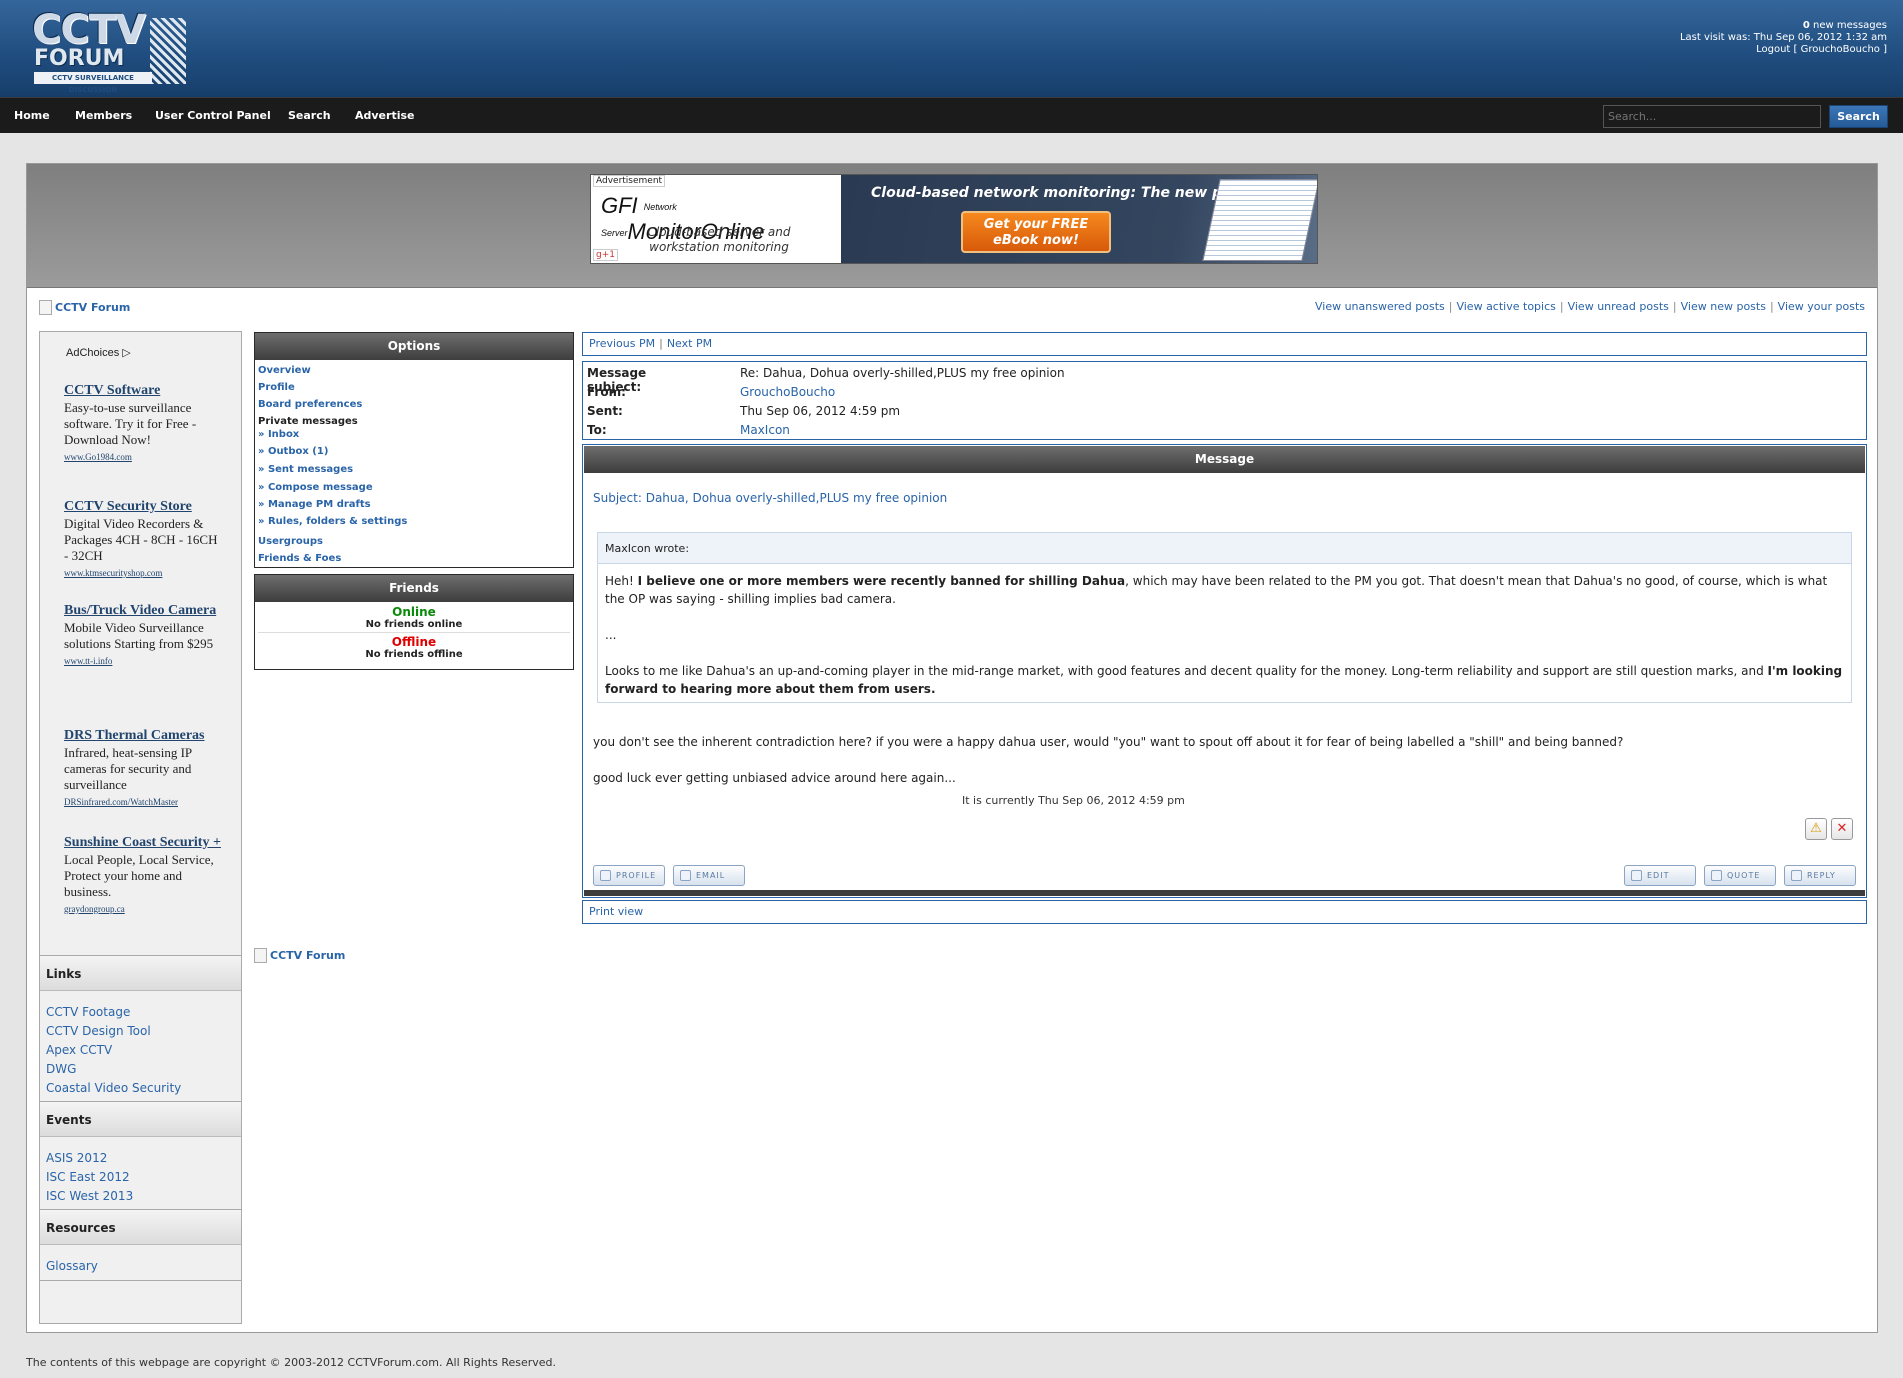 The height and width of the screenshot is (1378, 1903). What do you see at coordinates (213, 116) in the screenshot?
I see `nav-user-control-panel: User Control Panel` at bounding box center [213, 116].